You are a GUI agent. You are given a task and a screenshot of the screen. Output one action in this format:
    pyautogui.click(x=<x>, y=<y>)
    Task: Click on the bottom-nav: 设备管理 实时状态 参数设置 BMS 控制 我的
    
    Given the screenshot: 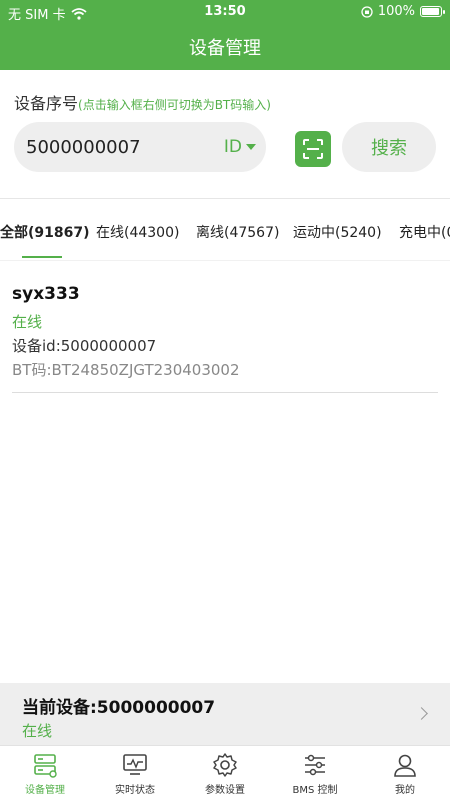 What is the action you would take?
    pyautogui.click(x=225, y=773)
    